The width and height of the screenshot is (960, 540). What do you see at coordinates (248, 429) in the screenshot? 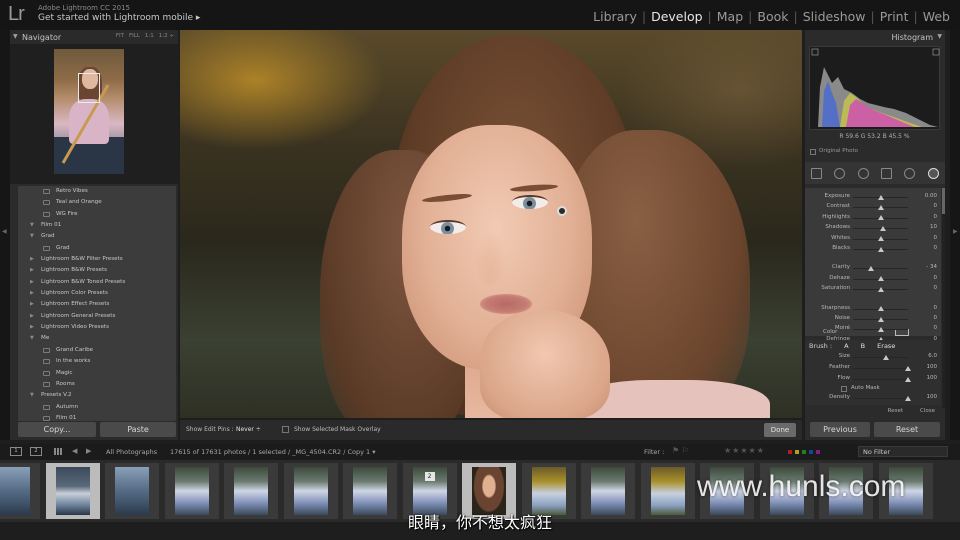
I see `edit-pins-select: Never ÷` at bounding box center [248, 429].